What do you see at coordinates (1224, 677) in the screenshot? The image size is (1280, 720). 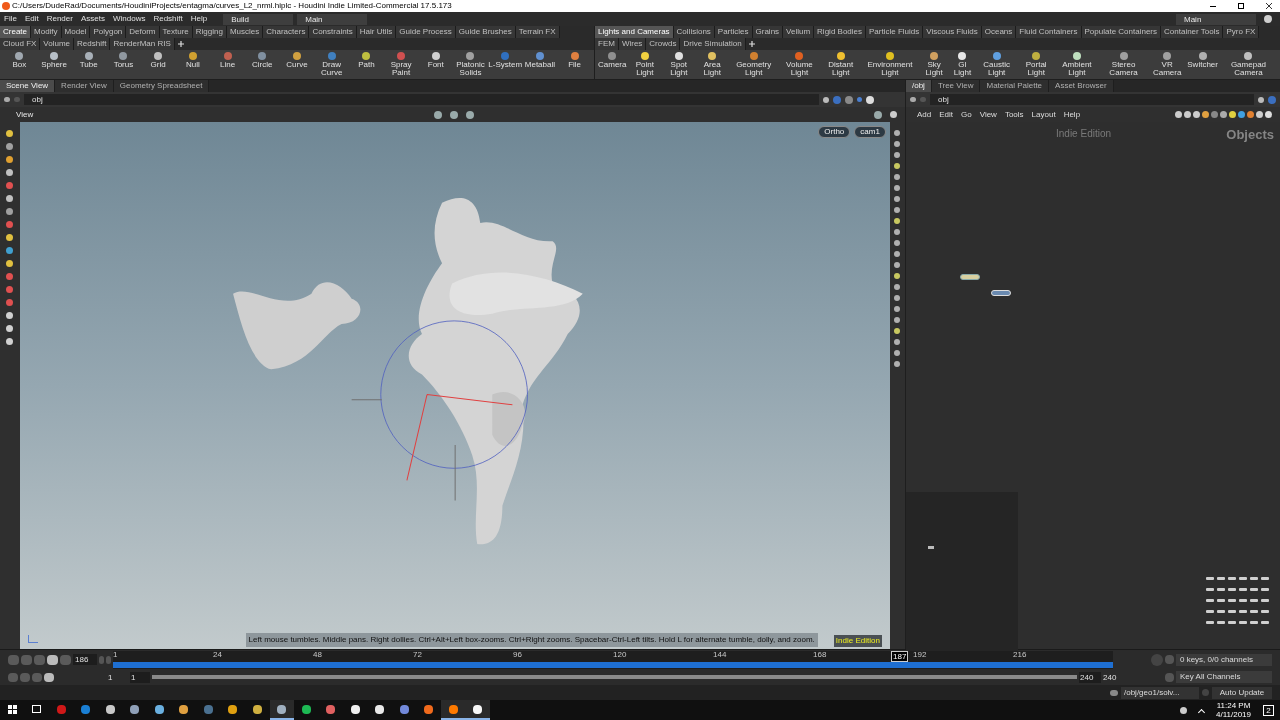 I see `key-mode-select: Key All Channels` at bounding box center [1224, 677].